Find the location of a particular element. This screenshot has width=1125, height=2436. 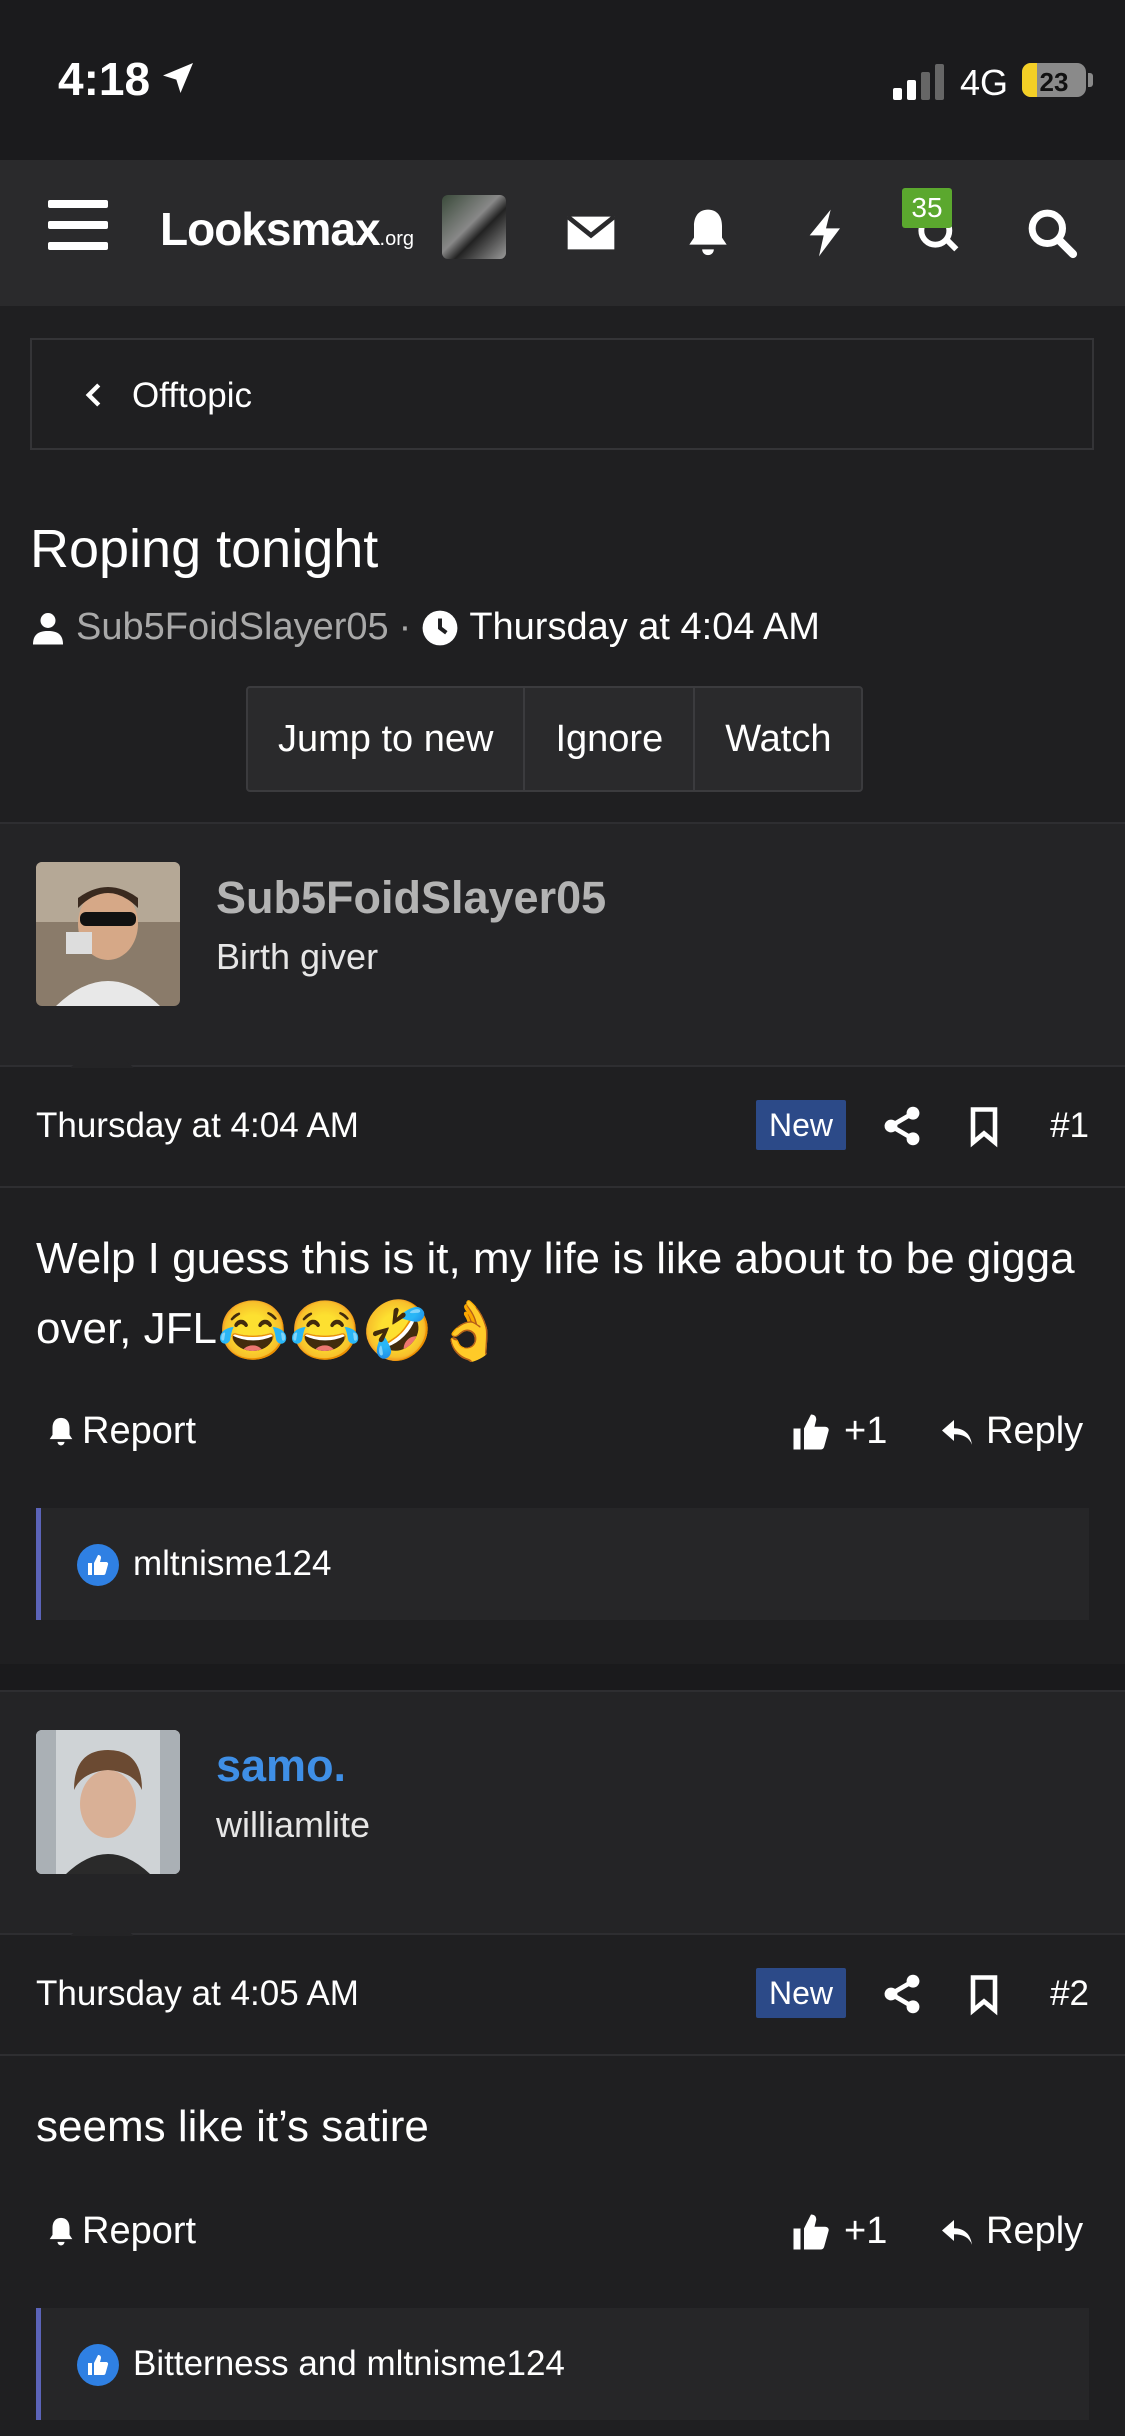

chevron-left-icon is located at coordinates (93, 395).